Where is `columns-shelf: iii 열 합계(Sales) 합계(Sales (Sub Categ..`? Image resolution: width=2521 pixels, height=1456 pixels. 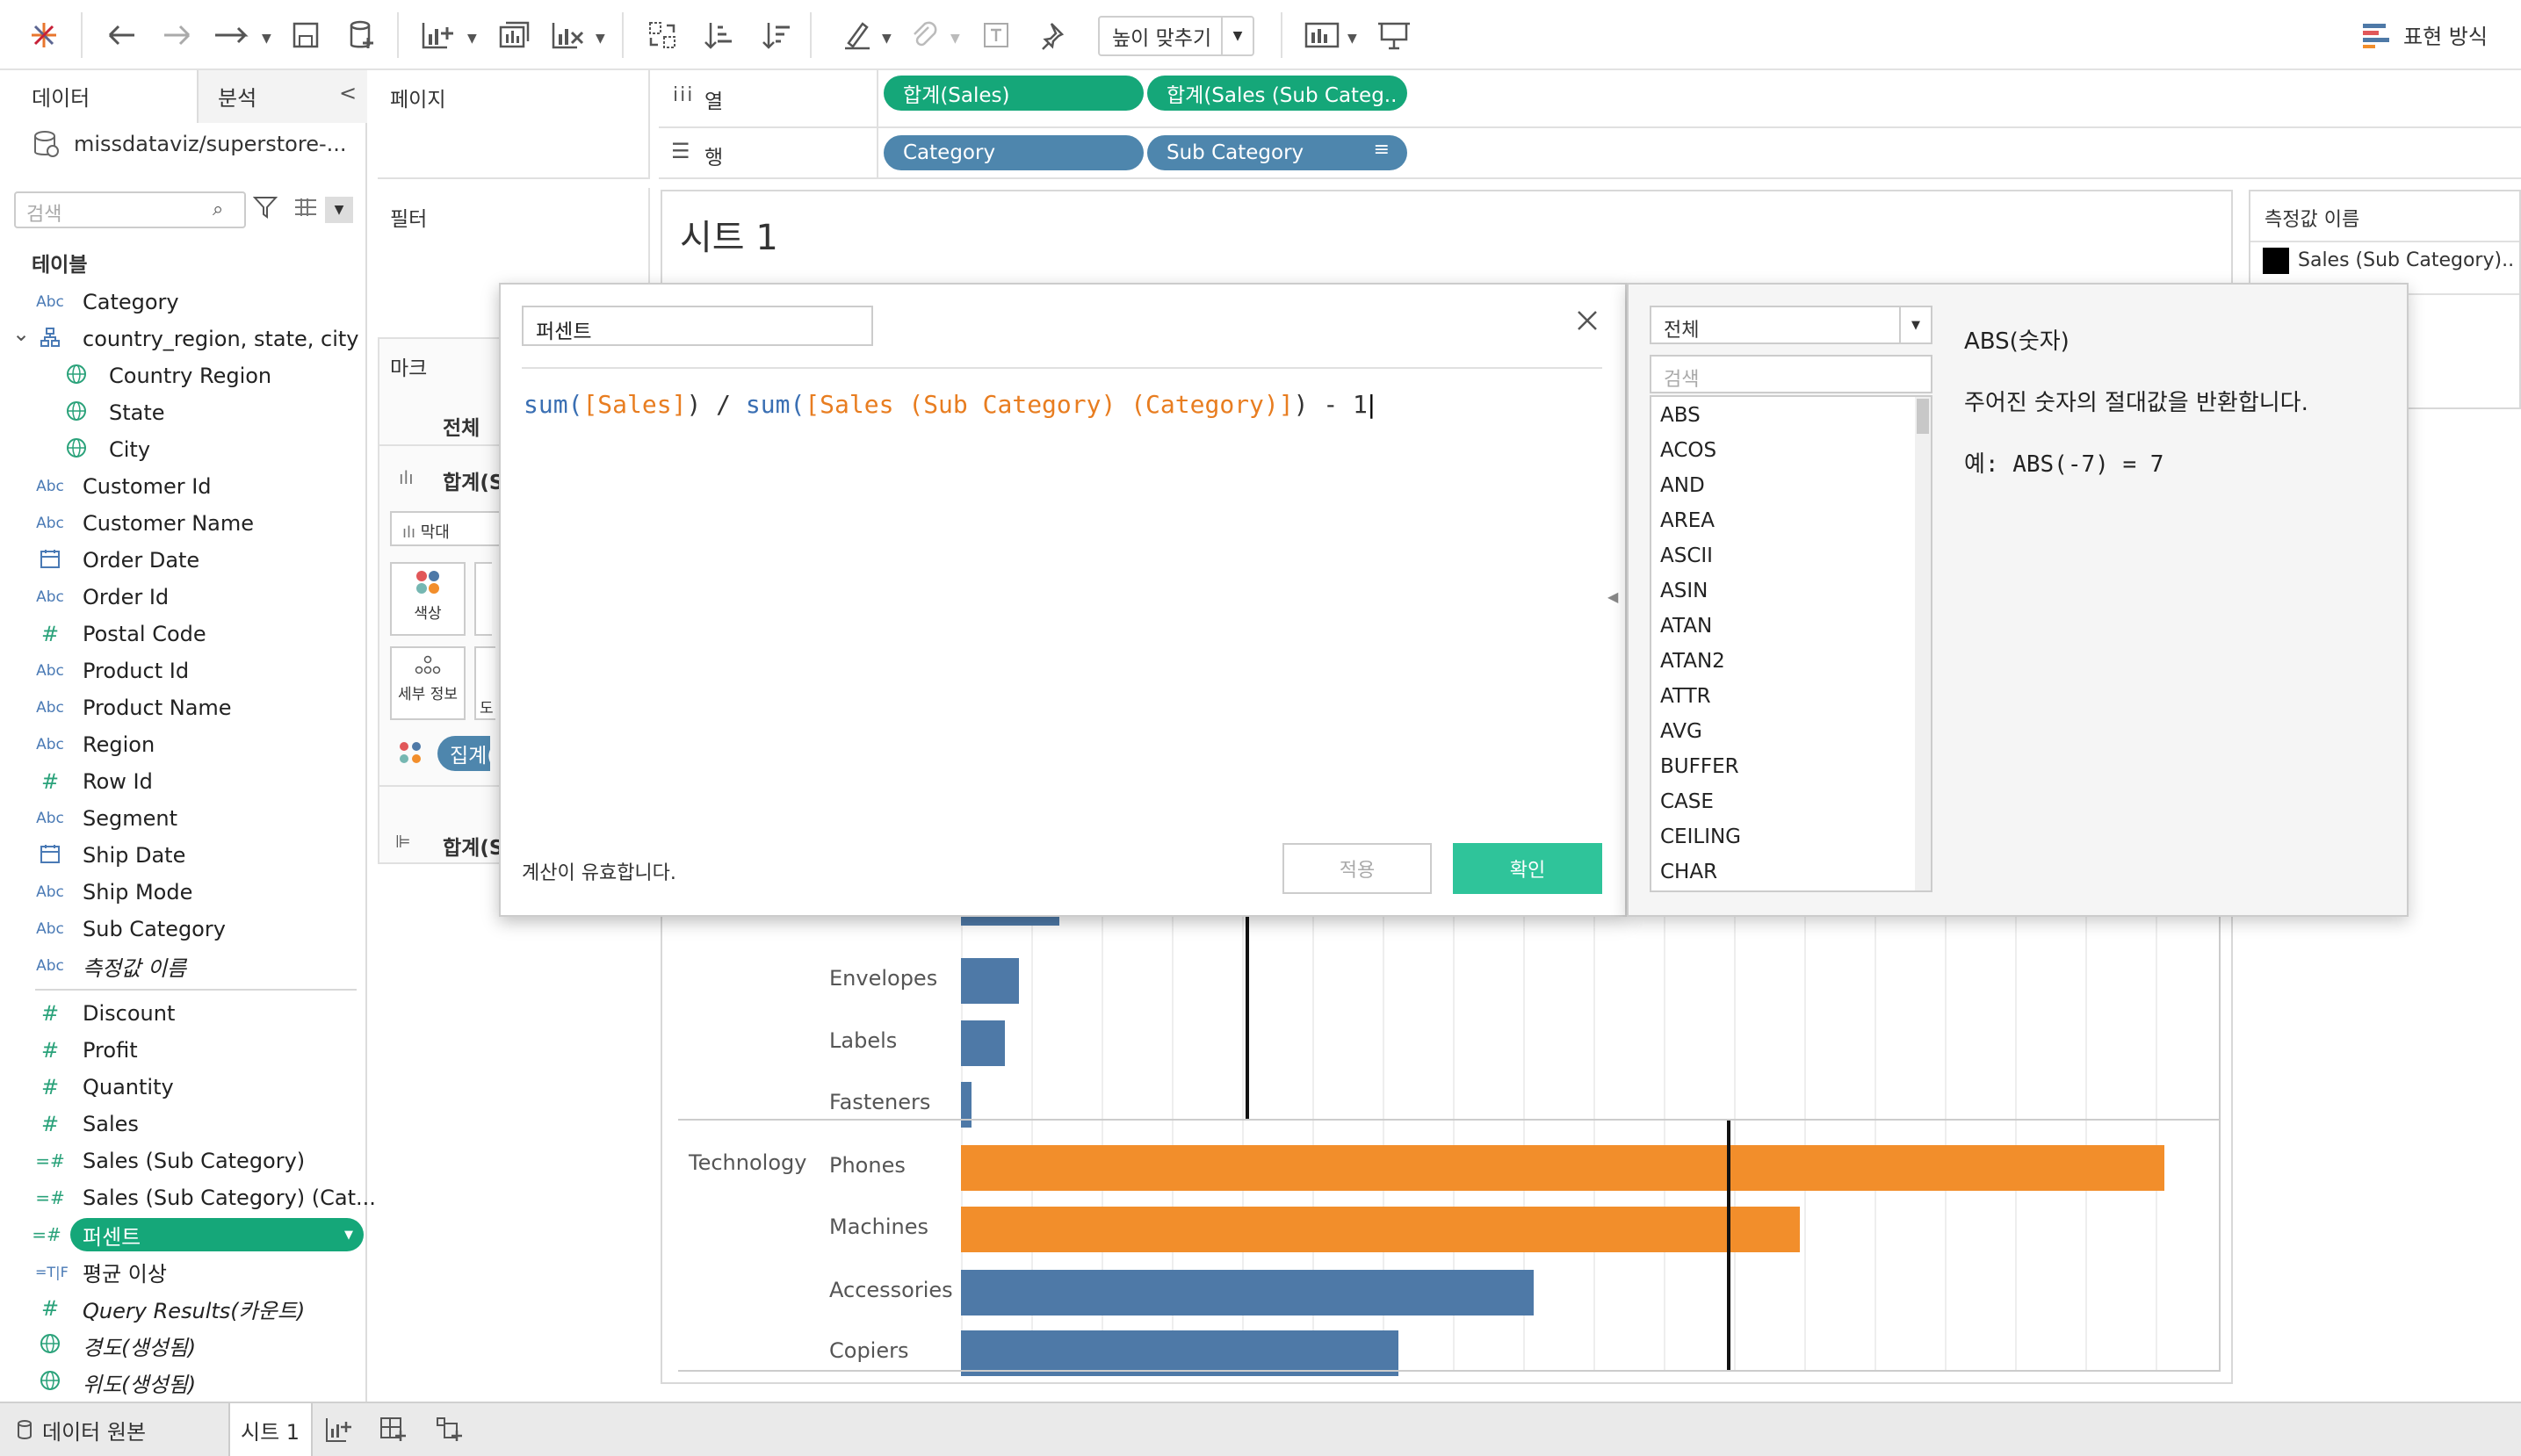
columns-shelf: iii 열 합계(Sales) 합계(Sales (Sub Categ.. is located at coordinates (1590, 99).